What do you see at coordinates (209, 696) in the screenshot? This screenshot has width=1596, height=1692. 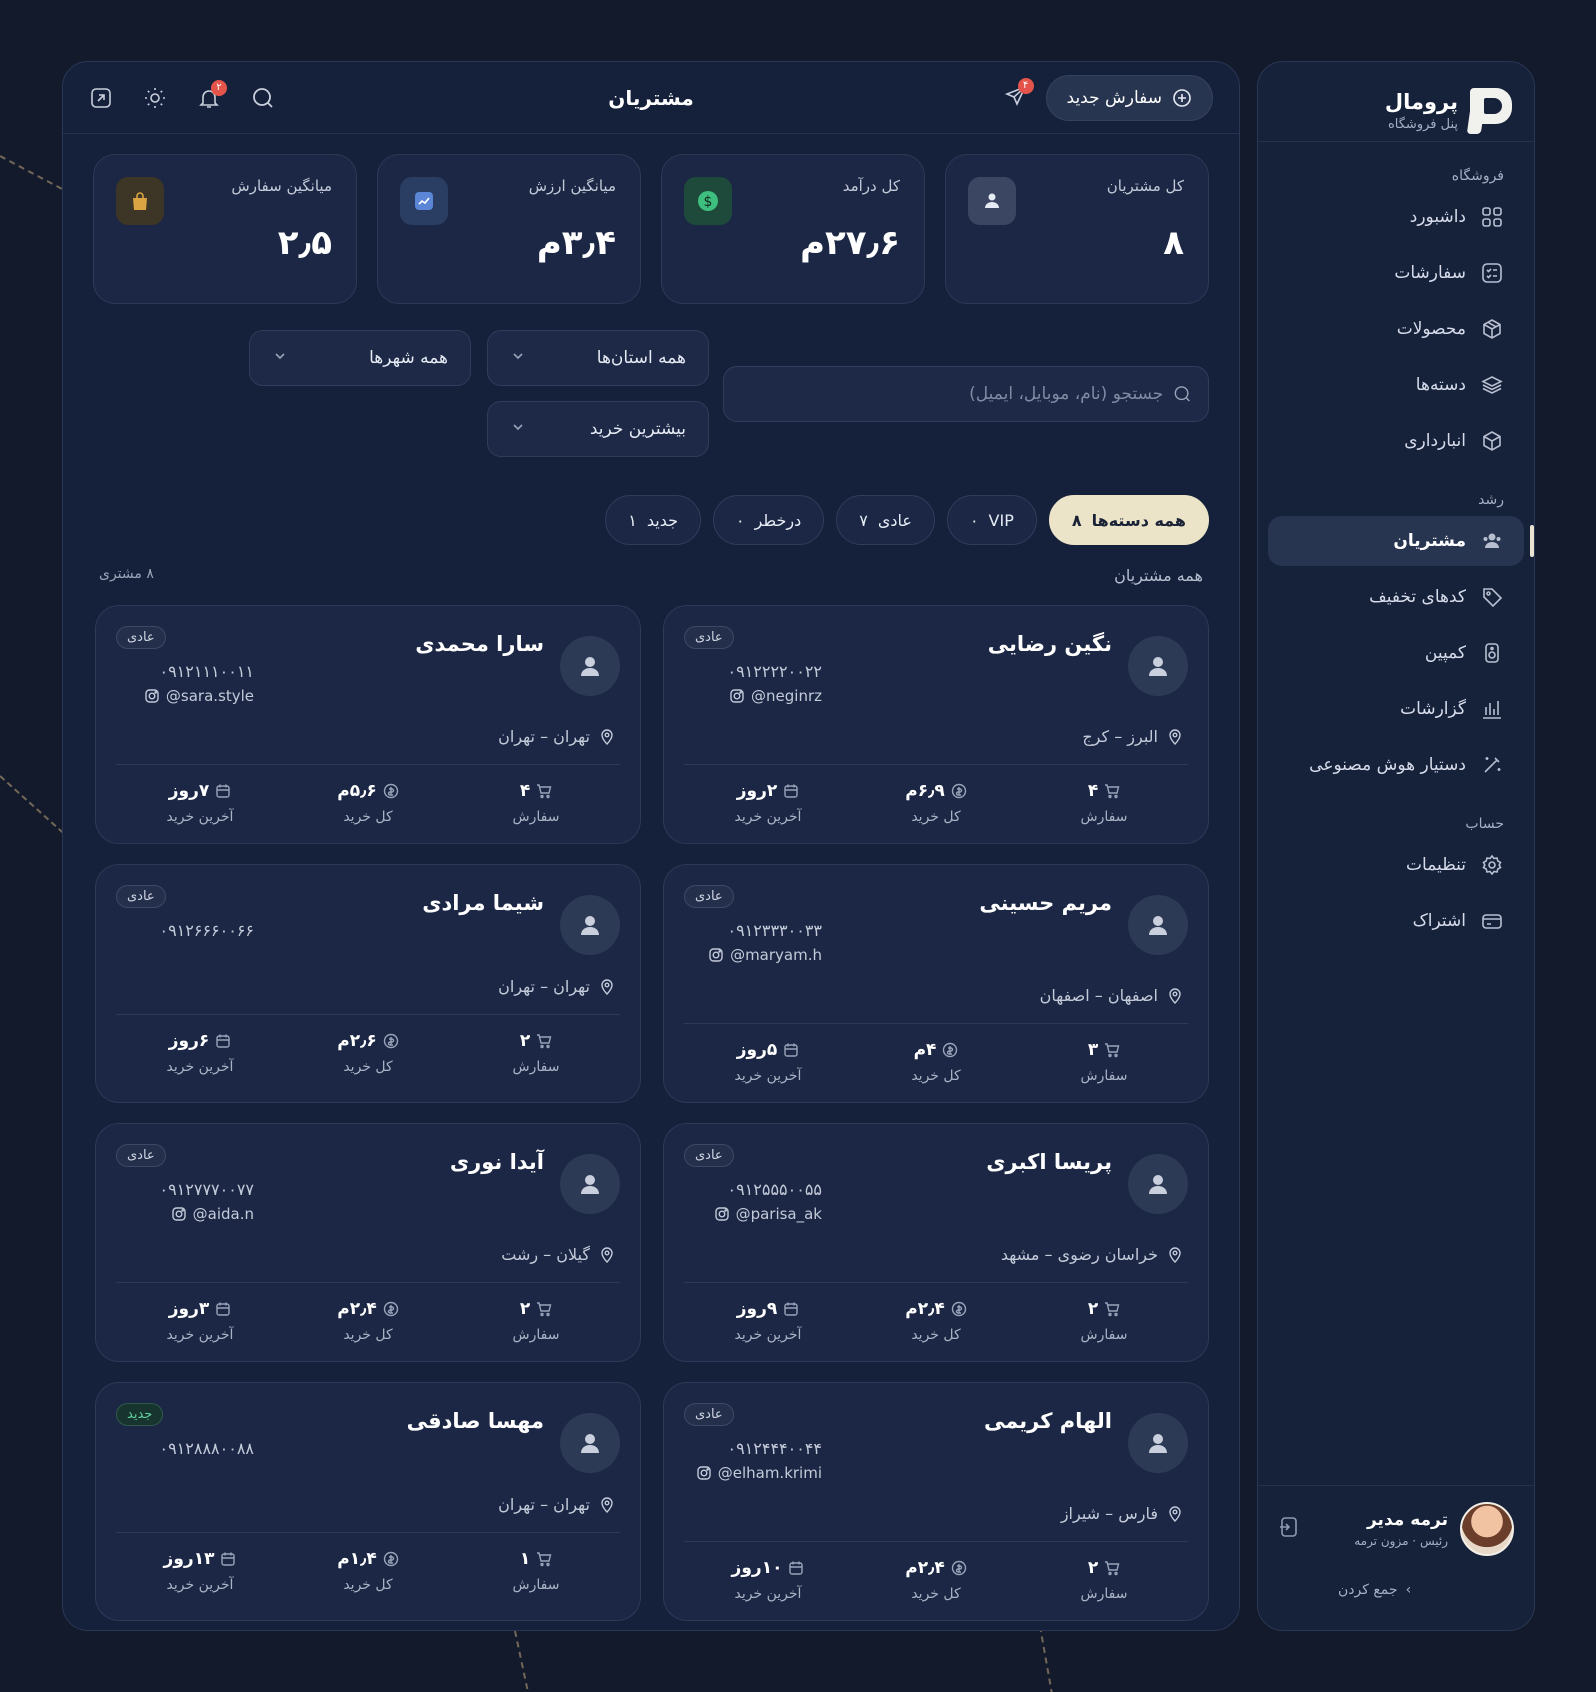 I see `customer-instagram-handle: @sara.style` at bounding box center [209, 696].